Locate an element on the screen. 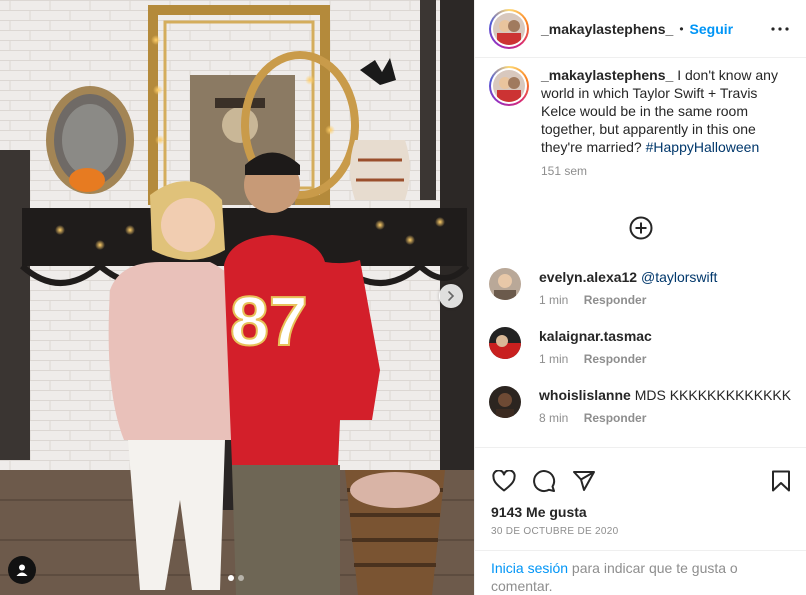 The height and width of the screenshot is (595, 806). login-link: Inicia sesión is located at coordinates (529, 568).